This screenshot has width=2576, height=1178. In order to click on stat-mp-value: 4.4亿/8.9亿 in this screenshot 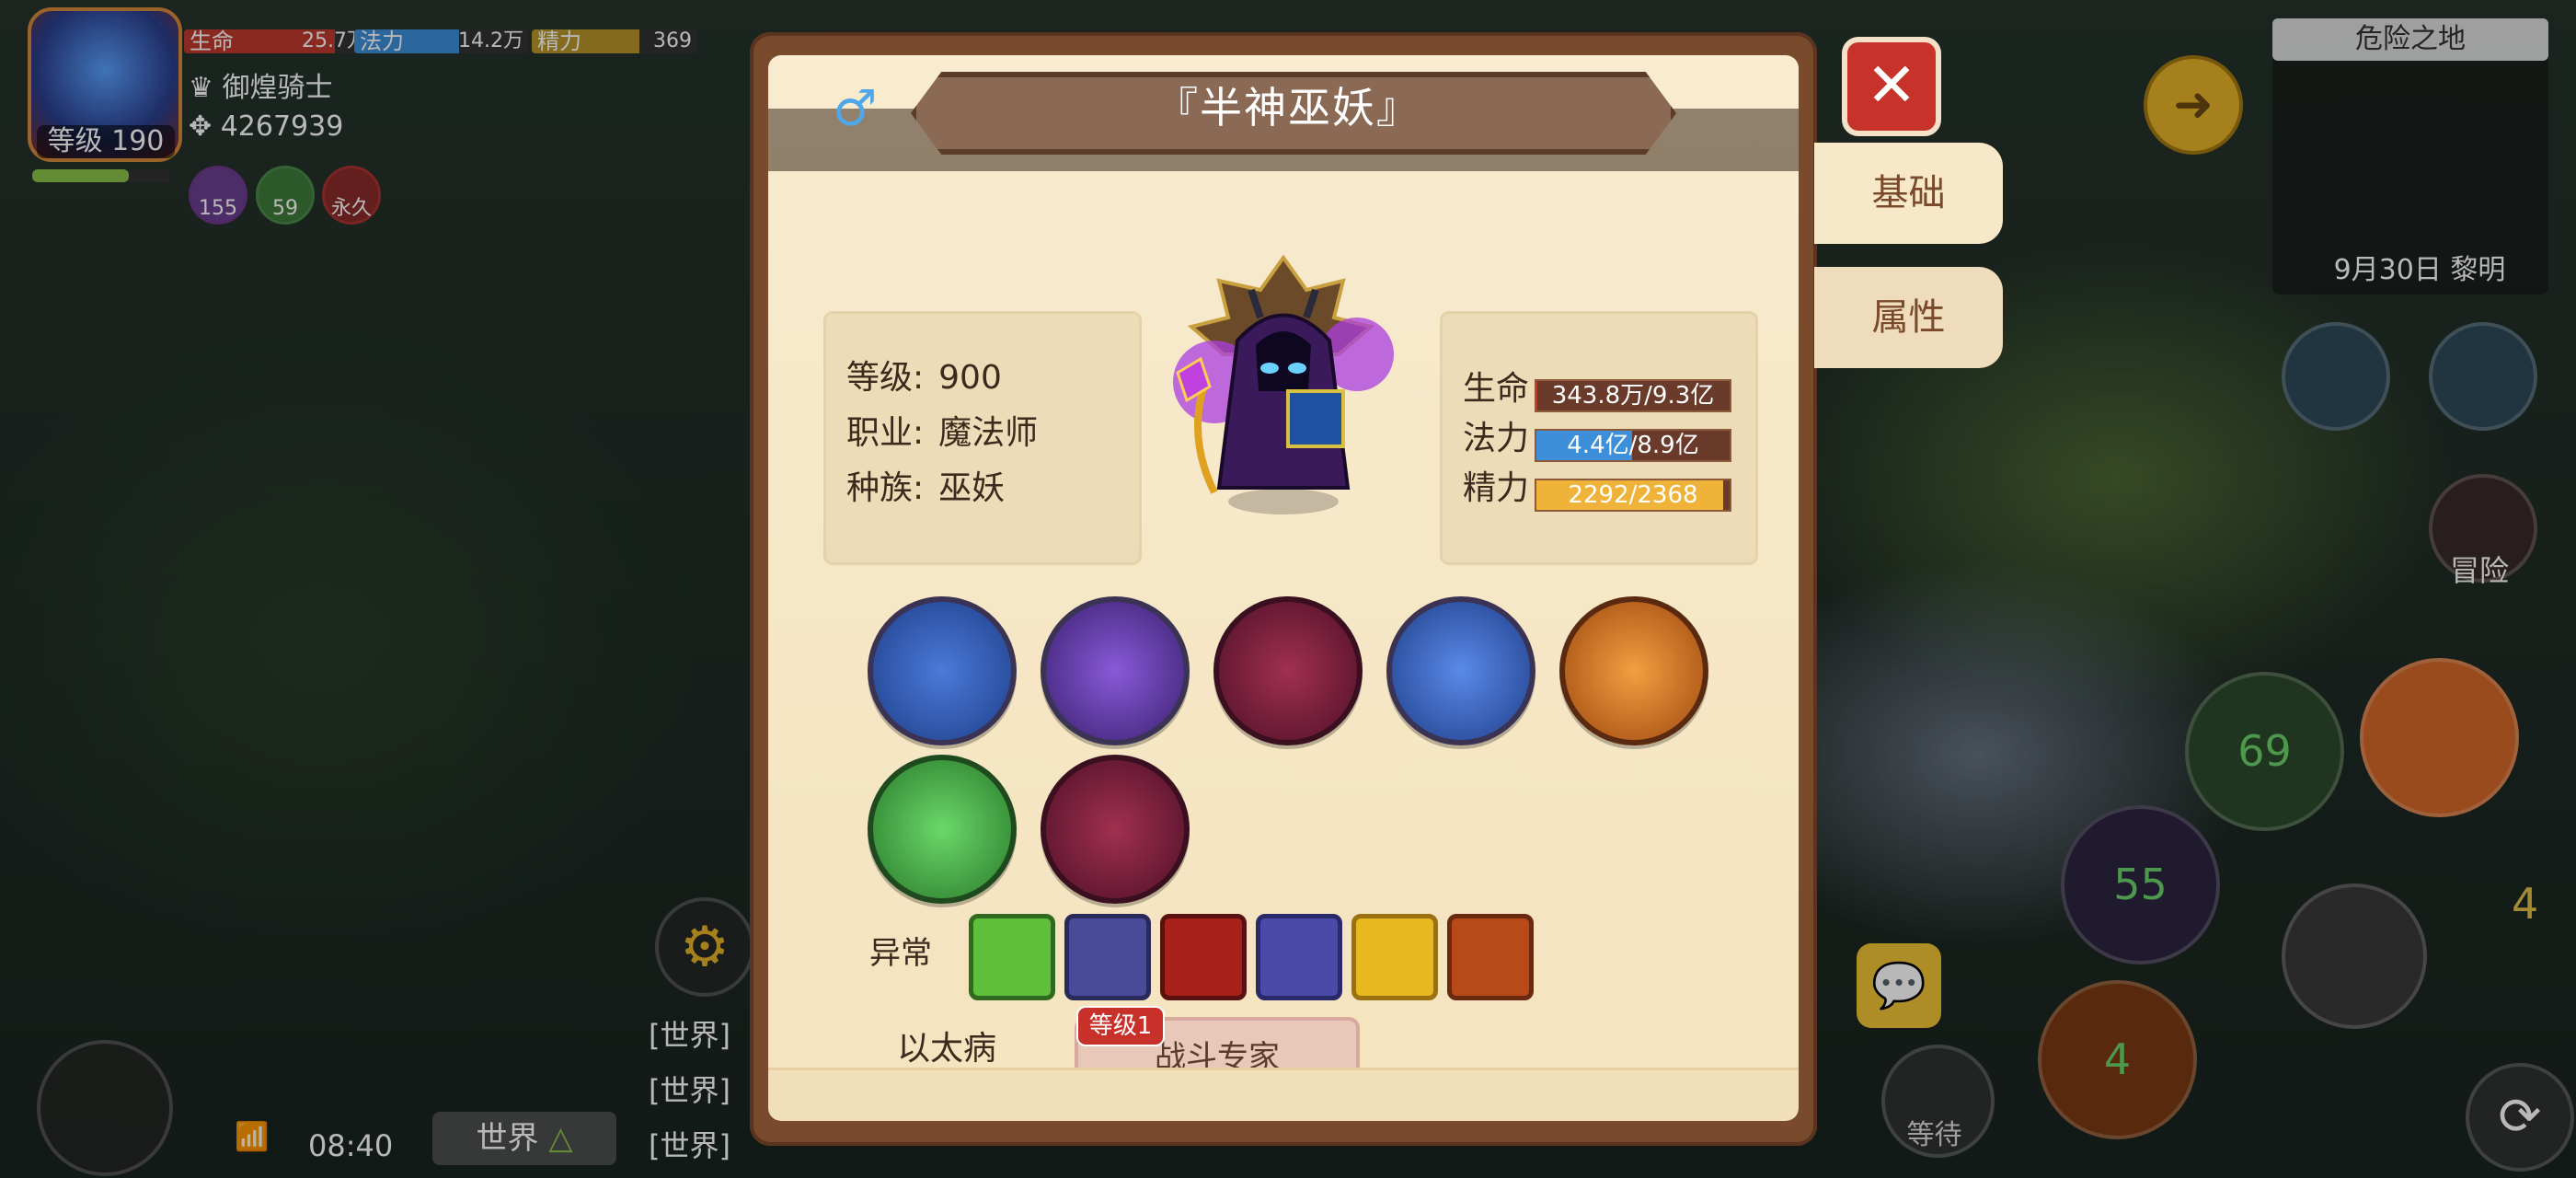, I will do `click(1633, 445)`.